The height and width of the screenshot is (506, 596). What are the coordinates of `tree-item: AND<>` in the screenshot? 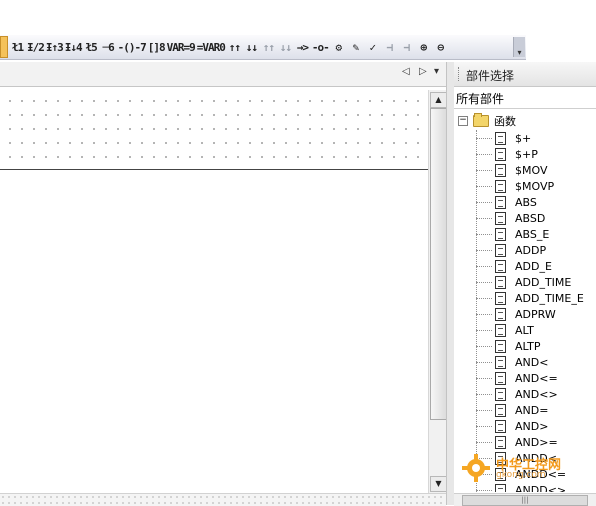 It's located at (517, 394).